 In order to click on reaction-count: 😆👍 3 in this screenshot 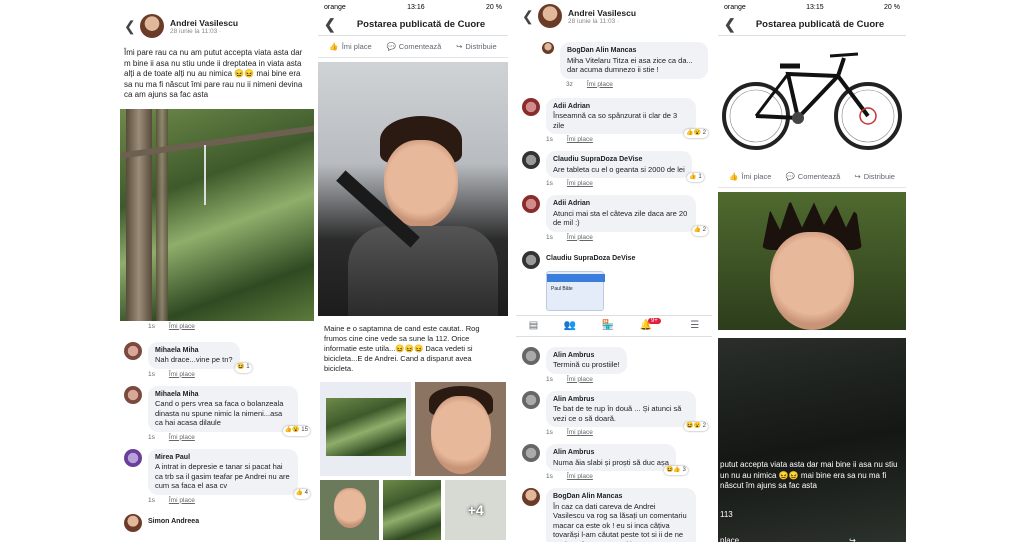, I will do `click(675, 470)`.